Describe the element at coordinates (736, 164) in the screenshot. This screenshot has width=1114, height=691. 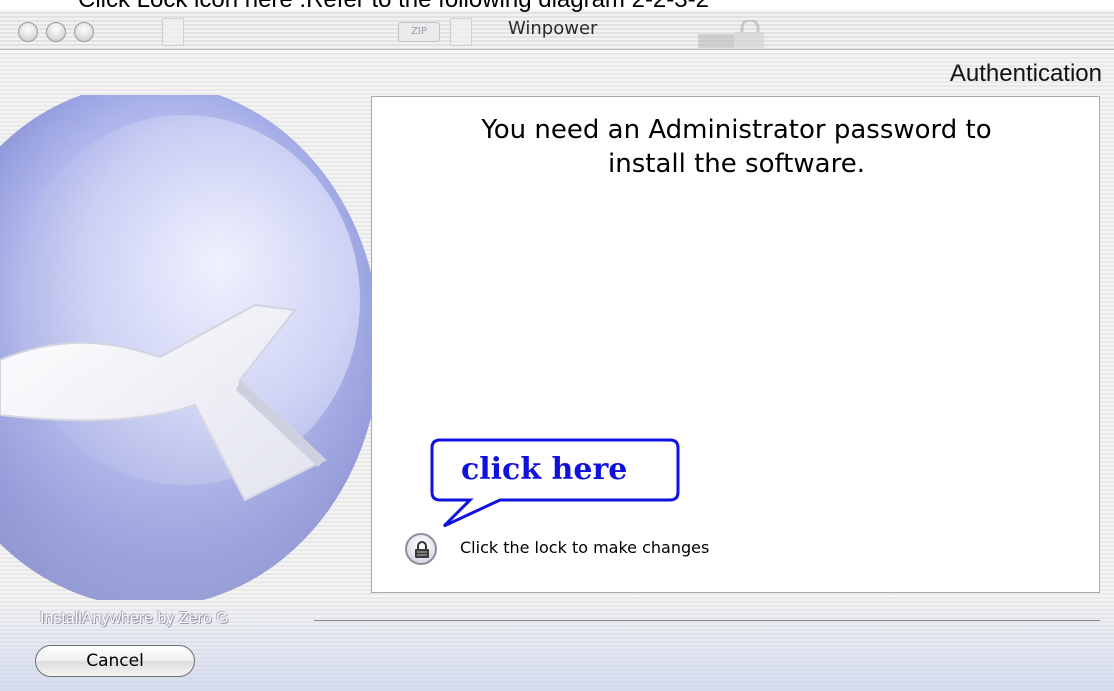
I see `message-line: install the software.` at that location.